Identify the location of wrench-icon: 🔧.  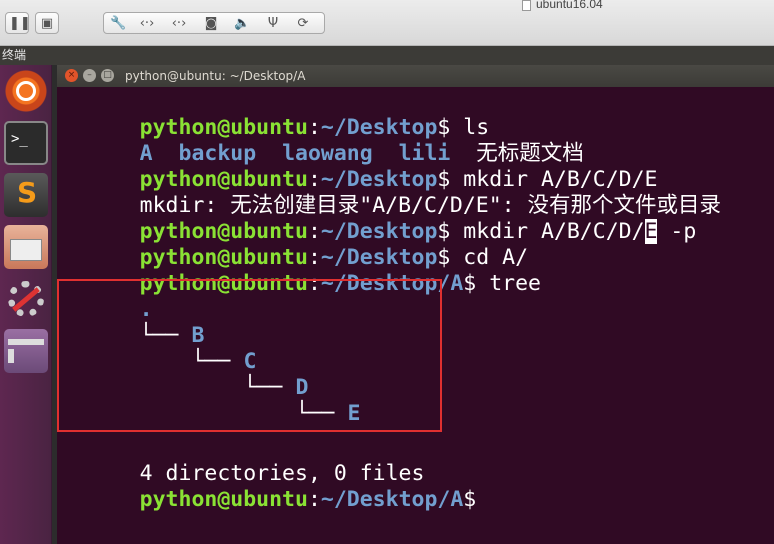
(118, 24).